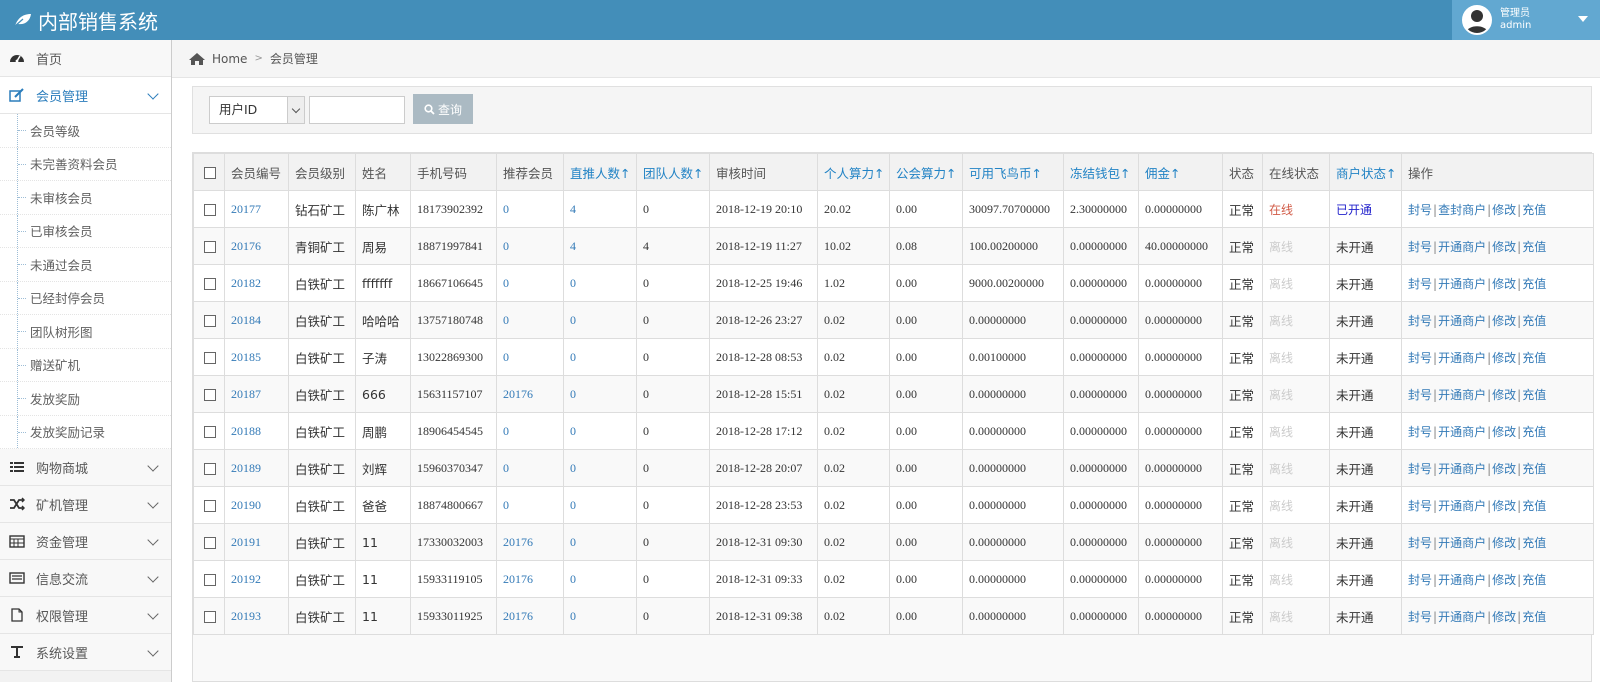  Describe the element at coordinates (85, 652) in the screenshot. I see `sidebar-item-7: 系统设置` at that location.